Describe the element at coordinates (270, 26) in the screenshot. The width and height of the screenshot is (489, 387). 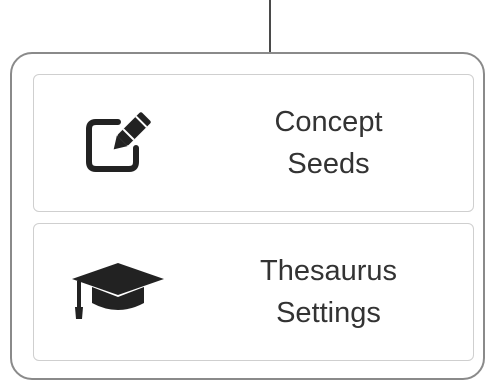
I see `connector-line` at that location.